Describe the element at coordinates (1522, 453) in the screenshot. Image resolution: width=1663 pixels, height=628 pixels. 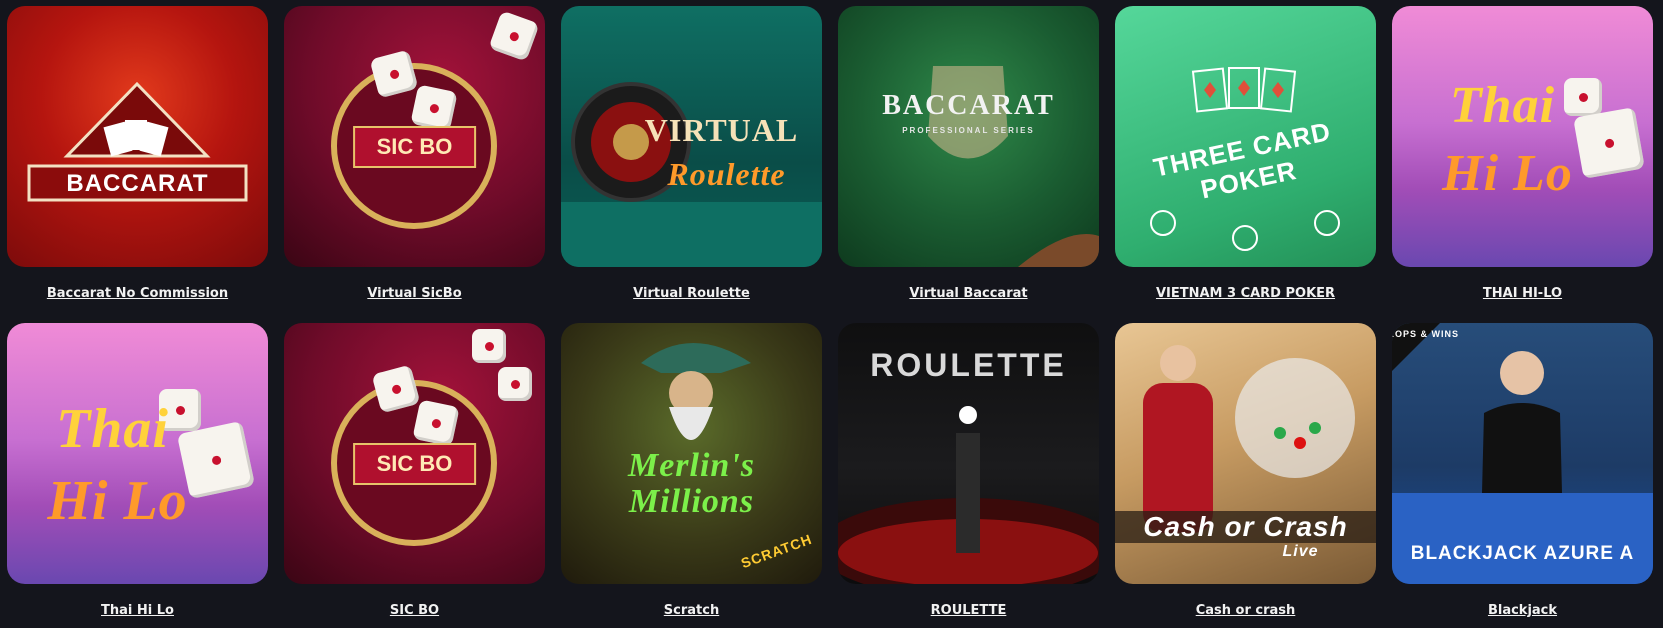
I see `game-thumbnail: DROPS & WINS BLACKJACK AZURE A` at that location.